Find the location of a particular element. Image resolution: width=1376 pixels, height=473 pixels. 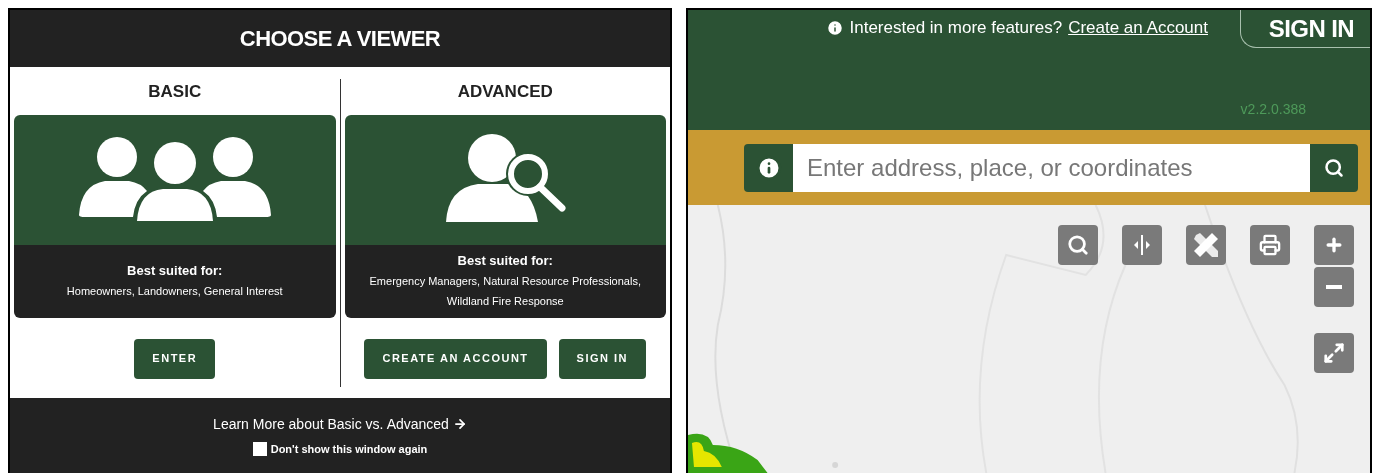

version-label: v2.2.0.388 is located at coordinates (1273, 109).